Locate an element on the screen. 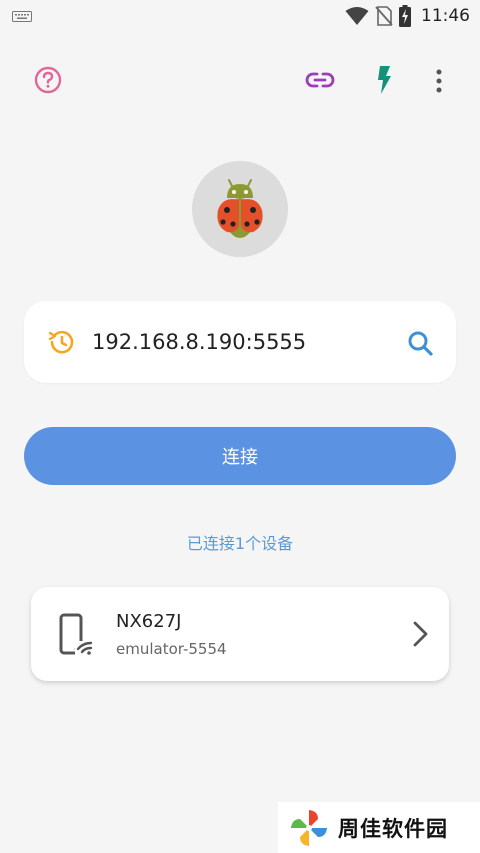 The height and width of the screenshot is (853, 480). status-time: 11:46 is located at coordinates (445, 16).